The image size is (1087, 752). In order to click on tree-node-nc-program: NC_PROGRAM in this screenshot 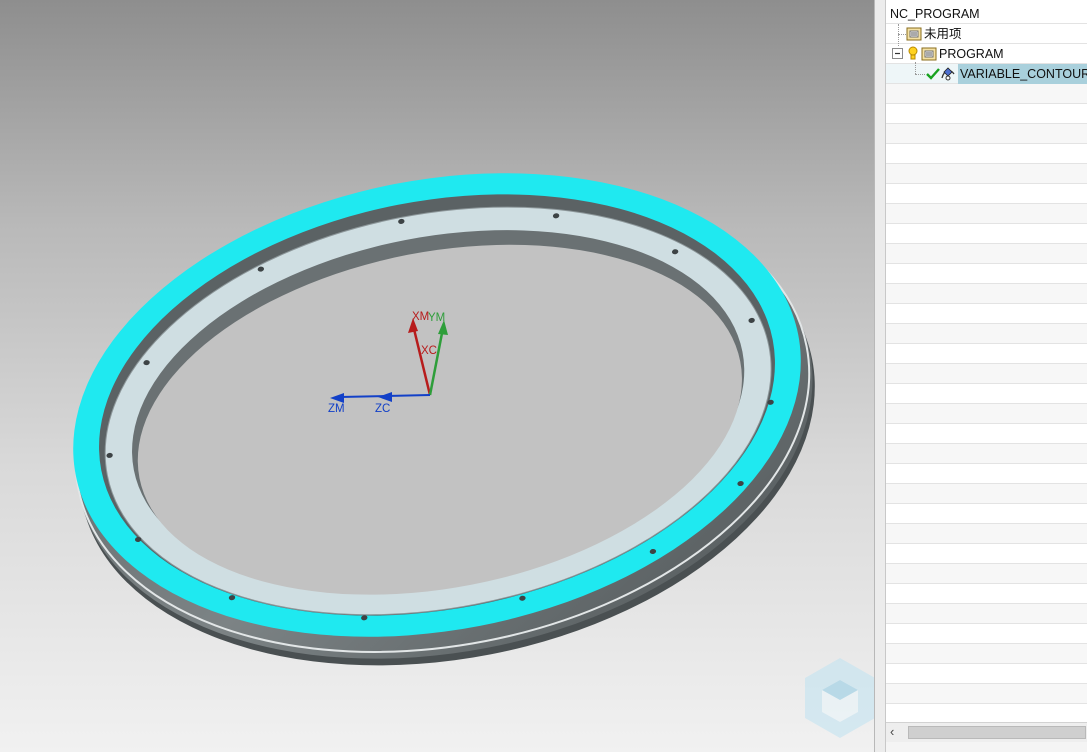, I will do `click(935, 14)`.